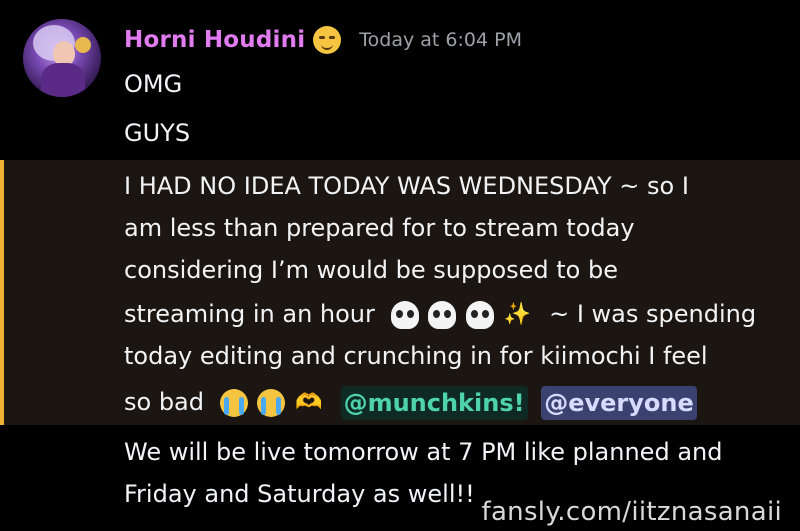  What do you see at coordinates (309, 402) in the screenshot?
I see `heart-hands-emoji-icon: 🫶` at bounding box center [309, 402].